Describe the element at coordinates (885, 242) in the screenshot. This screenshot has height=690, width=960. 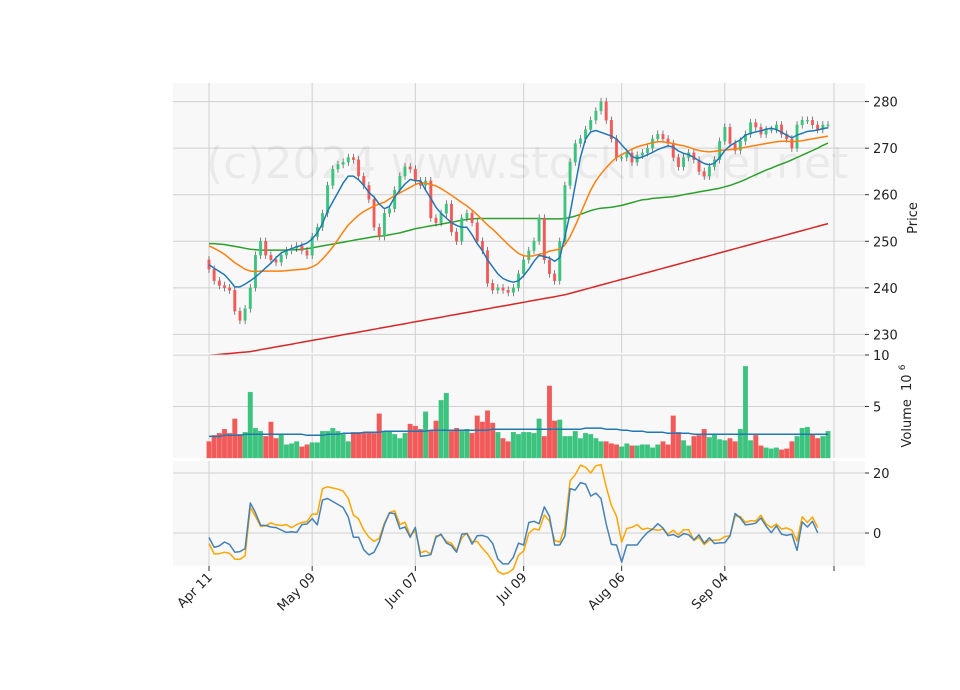
I see `price-tick-label: 250` at that location.